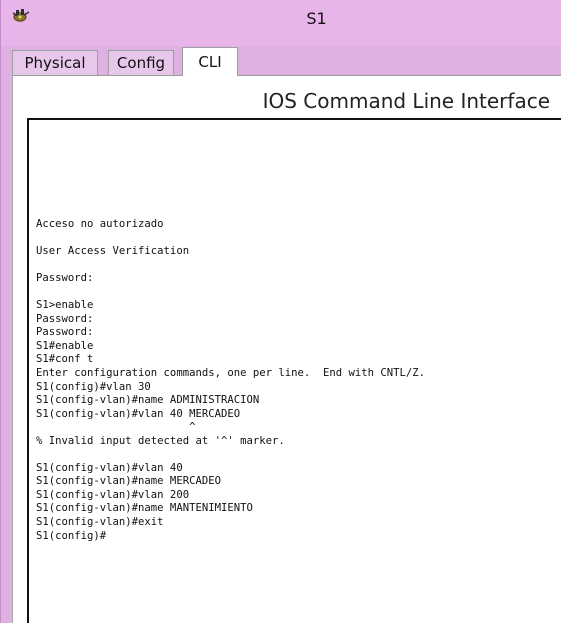 This screenshot has height=623, width=561. I want to click on terminal-line: User Access Verification, so click(113, 251).